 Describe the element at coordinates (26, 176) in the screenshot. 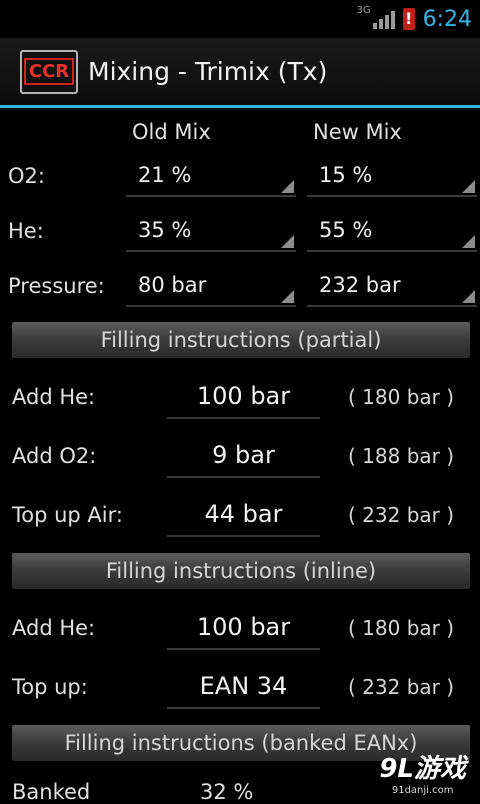

I see `o2-label: O2:` at that location.